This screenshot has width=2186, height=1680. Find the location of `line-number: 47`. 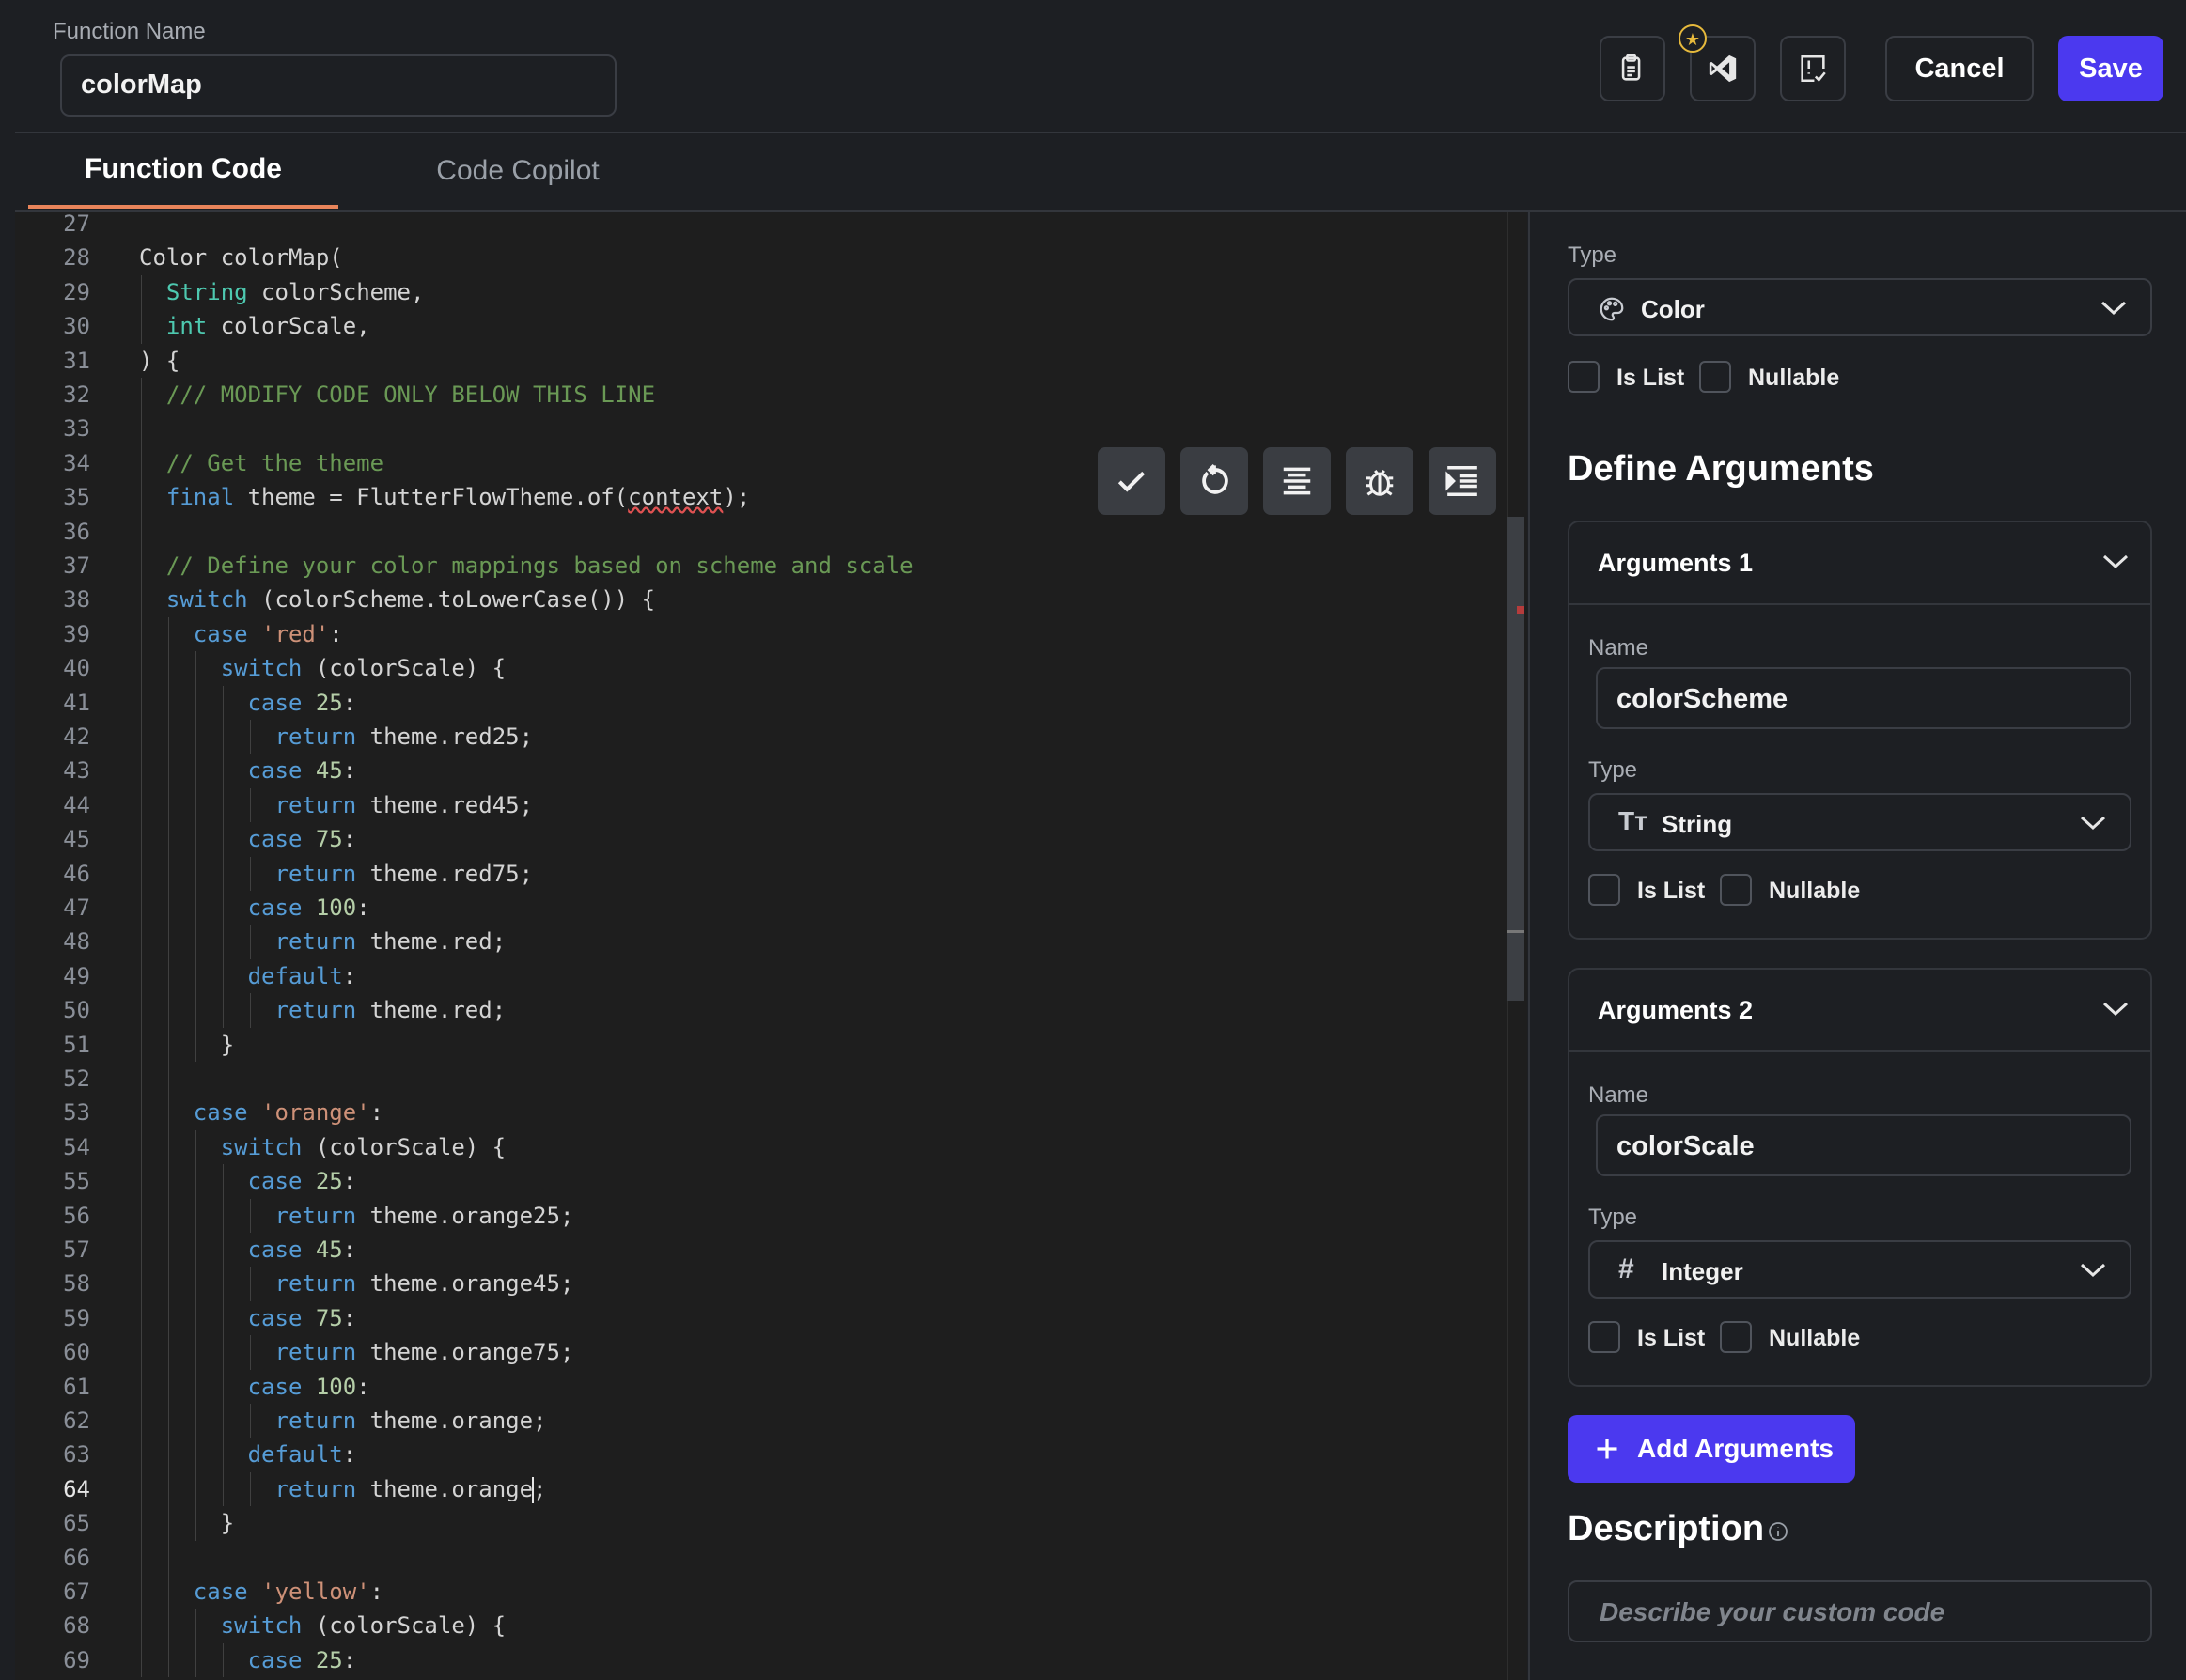

line-number: 47 is located at coordinates (76, 907).